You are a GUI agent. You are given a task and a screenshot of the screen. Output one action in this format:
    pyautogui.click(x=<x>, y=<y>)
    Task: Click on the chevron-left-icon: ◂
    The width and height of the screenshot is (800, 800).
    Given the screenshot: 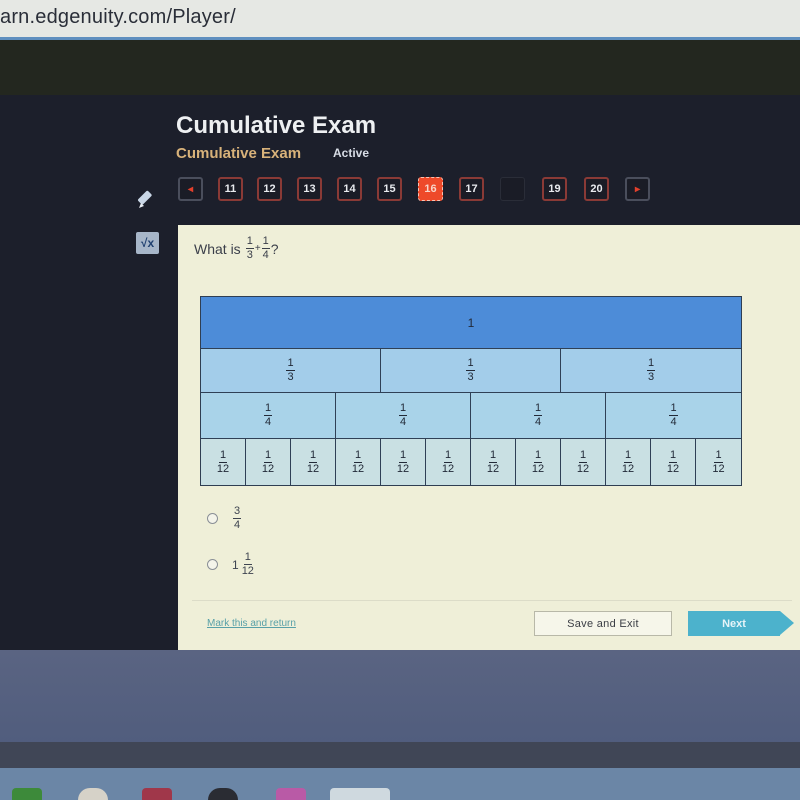 What is the action you would take?
    pyautogui.click(x=190, y=189)
    